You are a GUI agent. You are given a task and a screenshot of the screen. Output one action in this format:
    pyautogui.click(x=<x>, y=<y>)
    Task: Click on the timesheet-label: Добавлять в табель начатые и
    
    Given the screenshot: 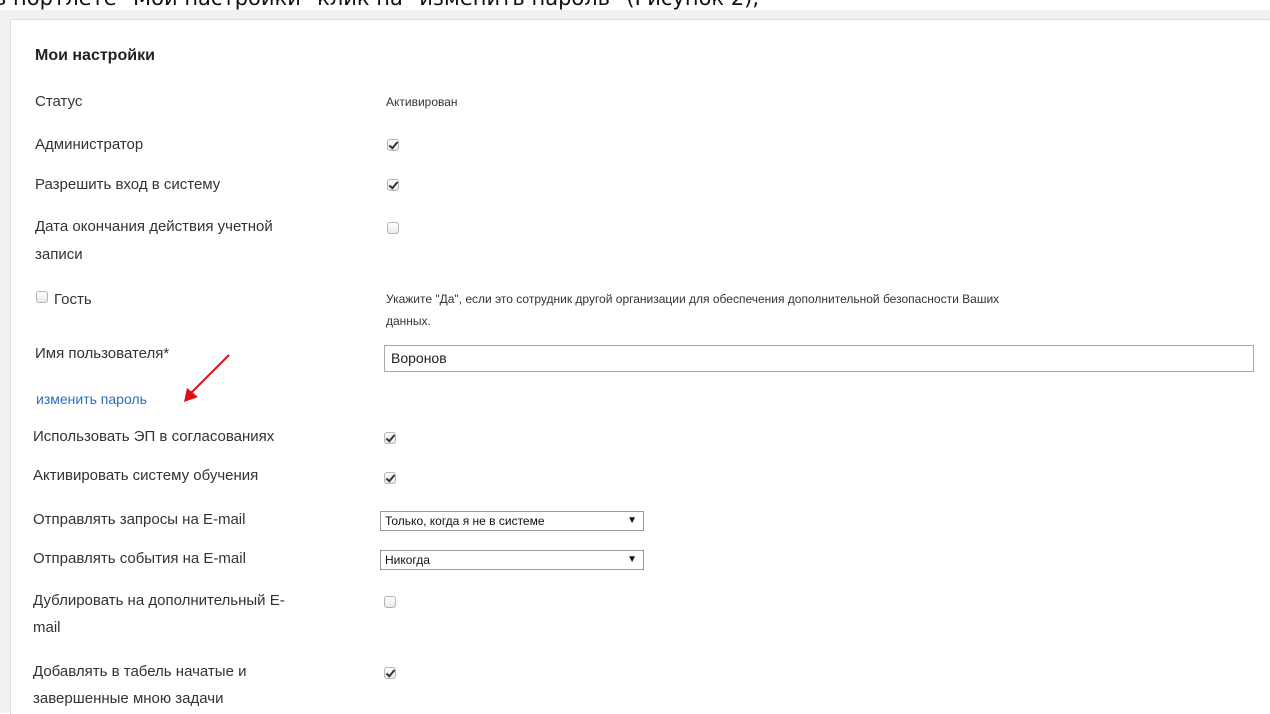 What is the action you would take?
    pyautogui.click(x=140, y=671)
    